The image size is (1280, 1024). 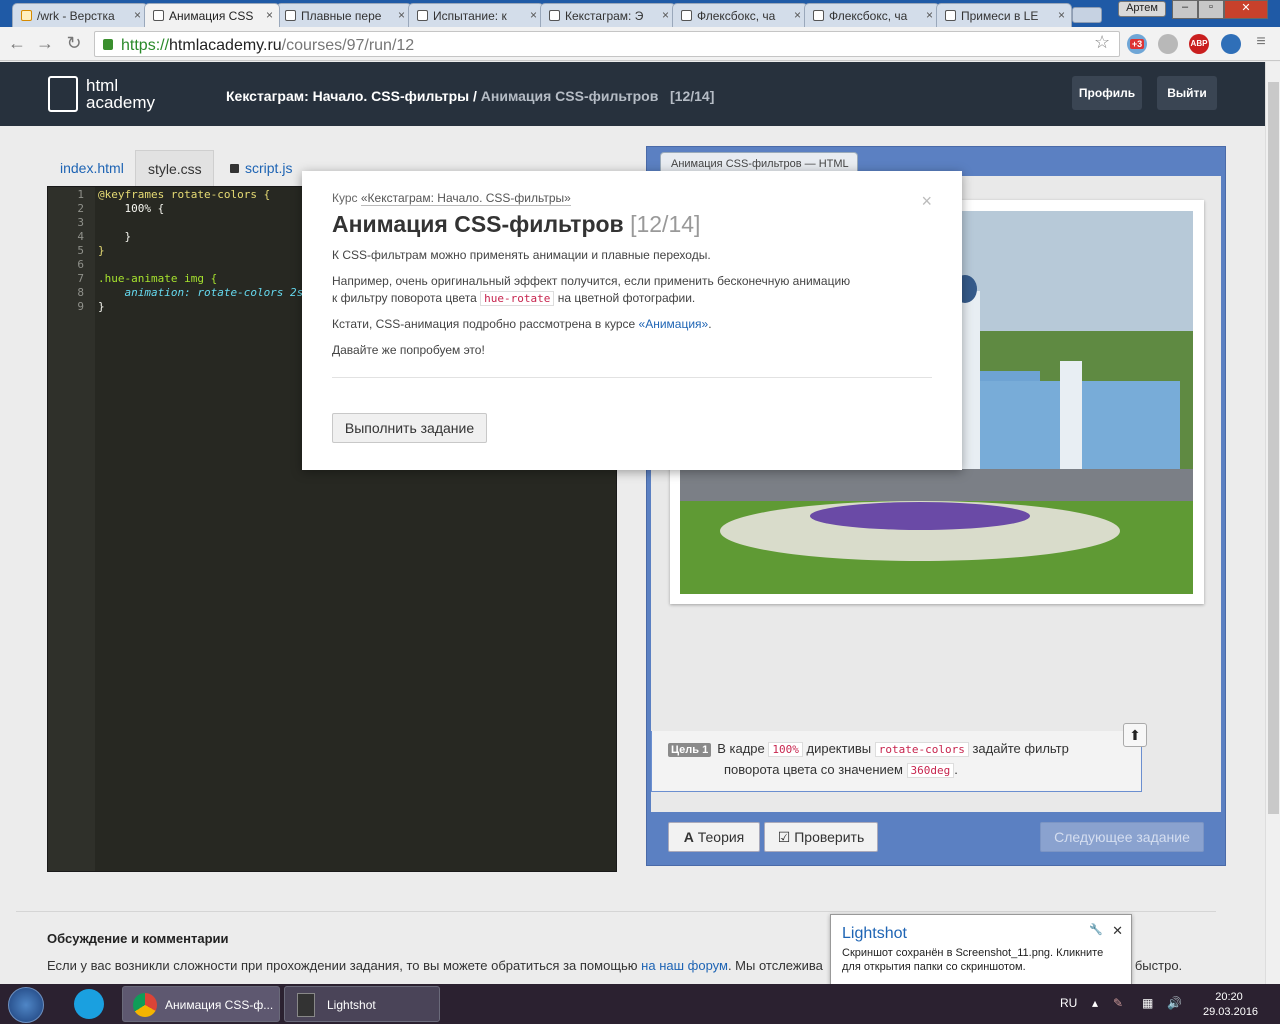 I want to click on course-link: «Кекстаграм: Начало. CSS-фильтры», so click(x=465, y=198).